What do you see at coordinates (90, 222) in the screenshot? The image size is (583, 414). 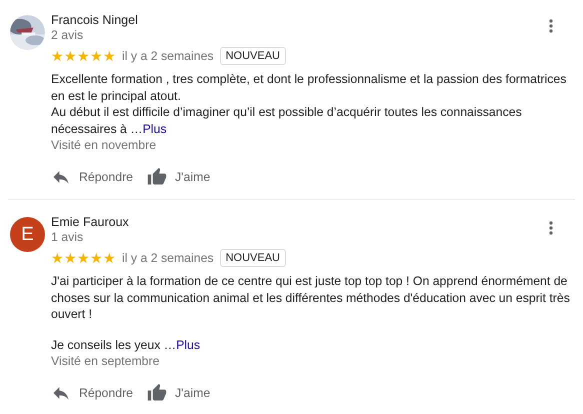 I see `author-name: Emie Fauroux` at bounding box center [90, 222].